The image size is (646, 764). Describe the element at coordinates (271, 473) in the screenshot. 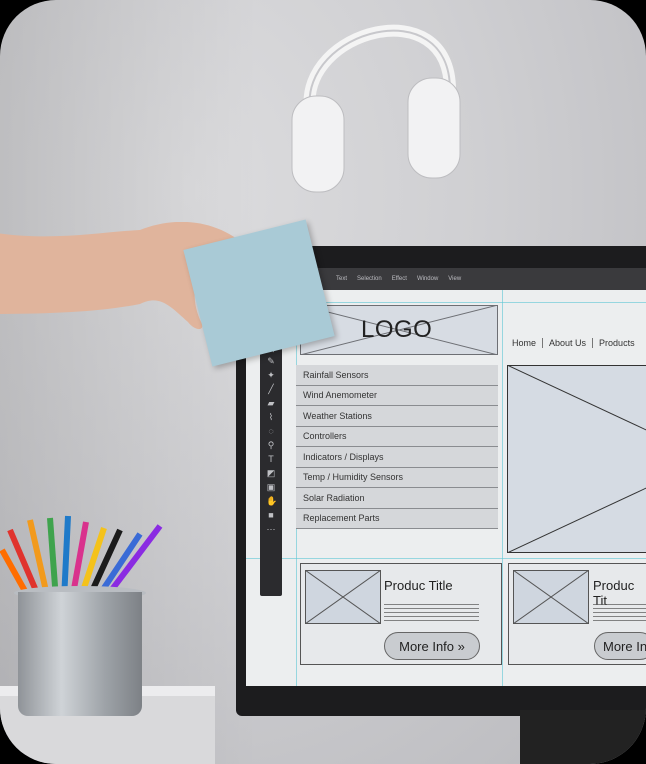

I see `shape-tool-icon: ◩` at that location.